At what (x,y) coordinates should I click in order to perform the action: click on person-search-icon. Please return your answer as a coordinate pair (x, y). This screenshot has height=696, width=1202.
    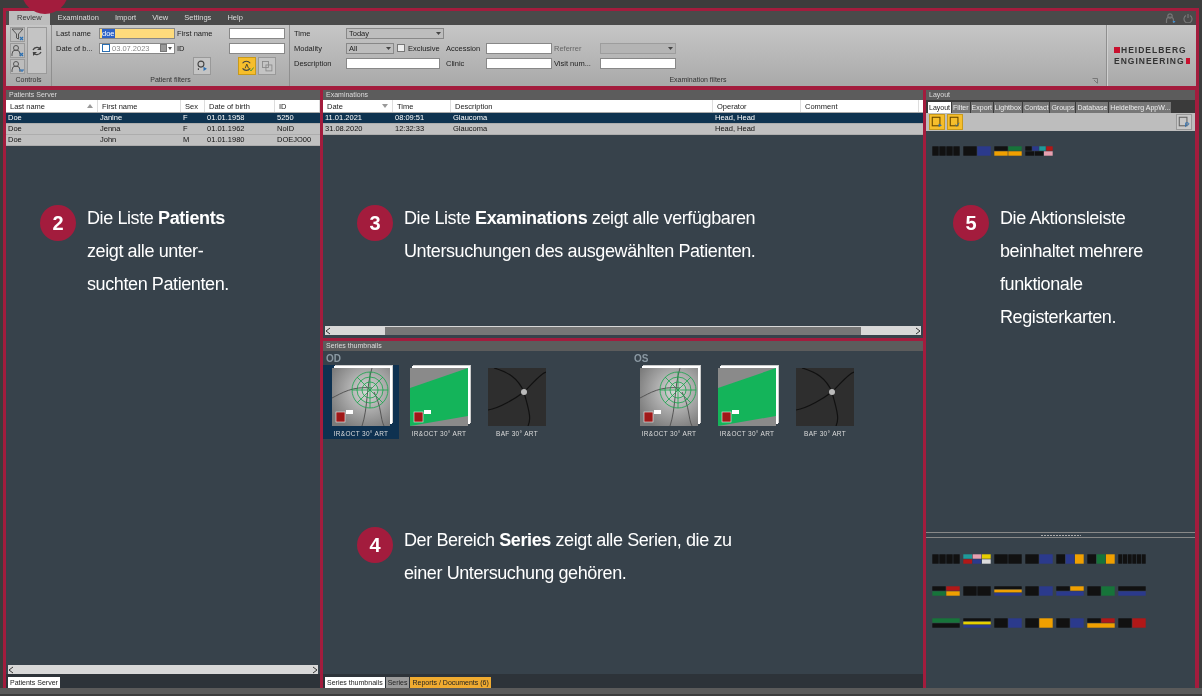
    Looking at the image, I should click on (202, 66).